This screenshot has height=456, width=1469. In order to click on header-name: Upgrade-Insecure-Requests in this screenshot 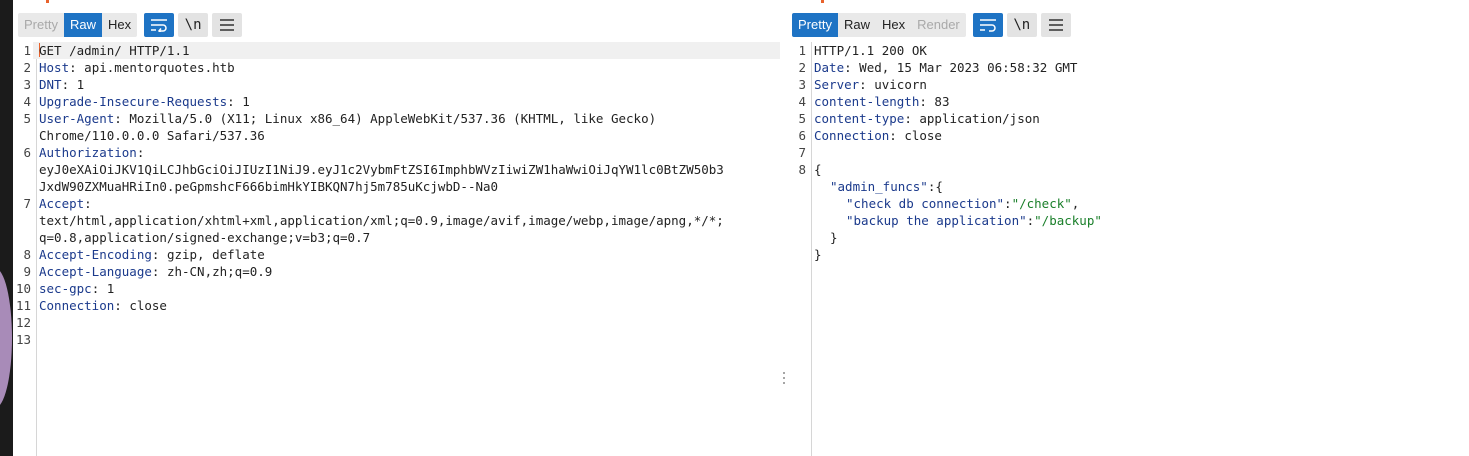, I will do `click(133, 101)`.